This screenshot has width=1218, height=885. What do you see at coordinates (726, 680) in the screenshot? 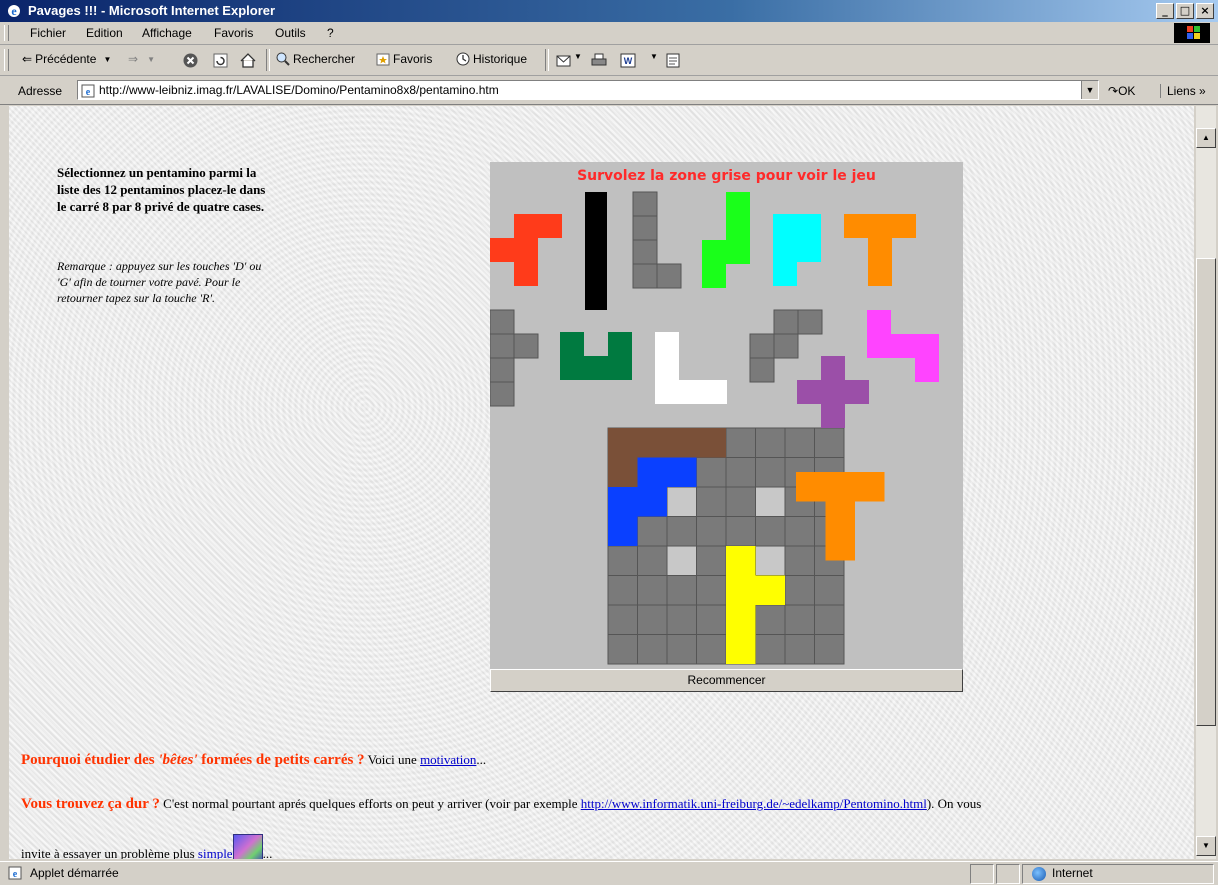
I see `restart-button: Recommencer` at bounding box center [726, 680].